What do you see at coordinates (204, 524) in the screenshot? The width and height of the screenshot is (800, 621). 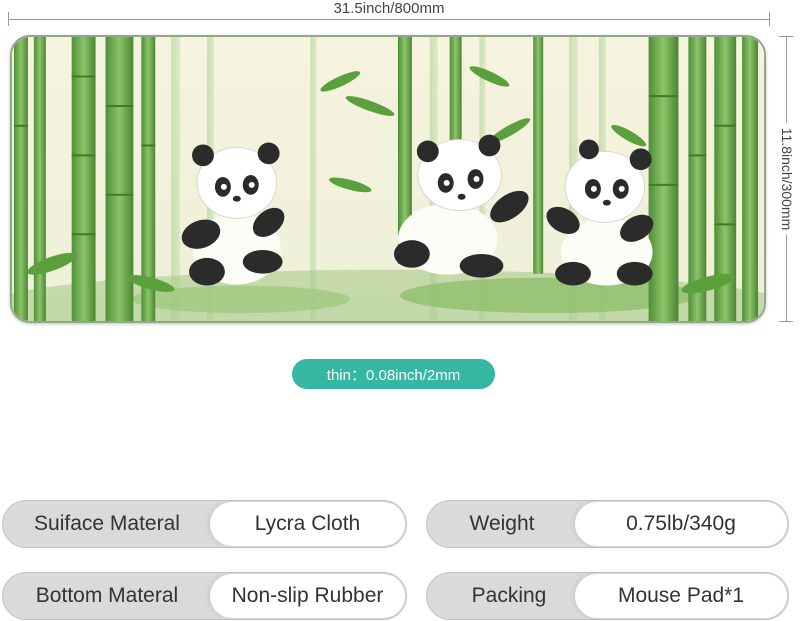 I see `spec-surface-material: Suiface Materal Lycra Cloth` at bounding box center [204, 524].